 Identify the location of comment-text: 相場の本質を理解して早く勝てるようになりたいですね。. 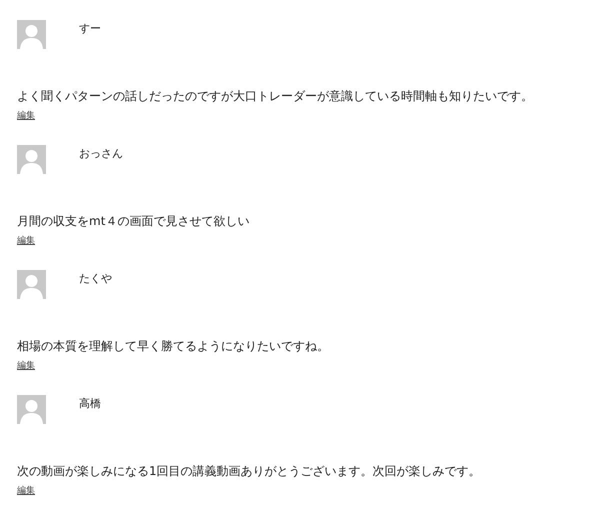
(173, 346).